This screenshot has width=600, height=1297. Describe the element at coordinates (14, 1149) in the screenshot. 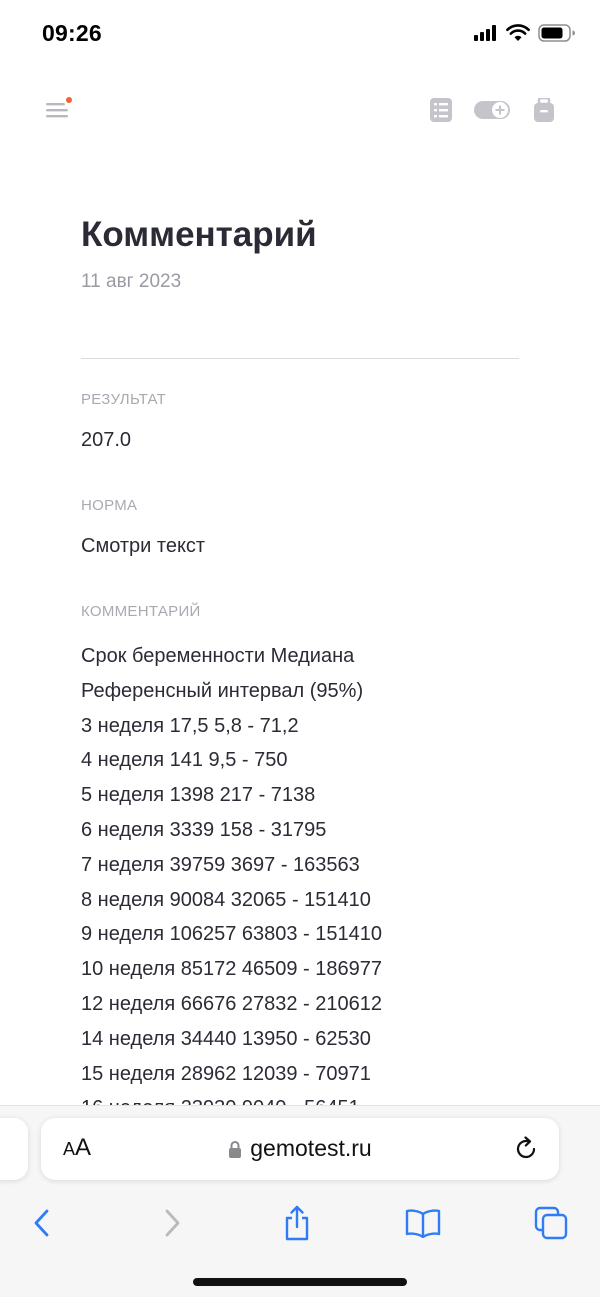

I see `previous-tab-address-bar` at that location.